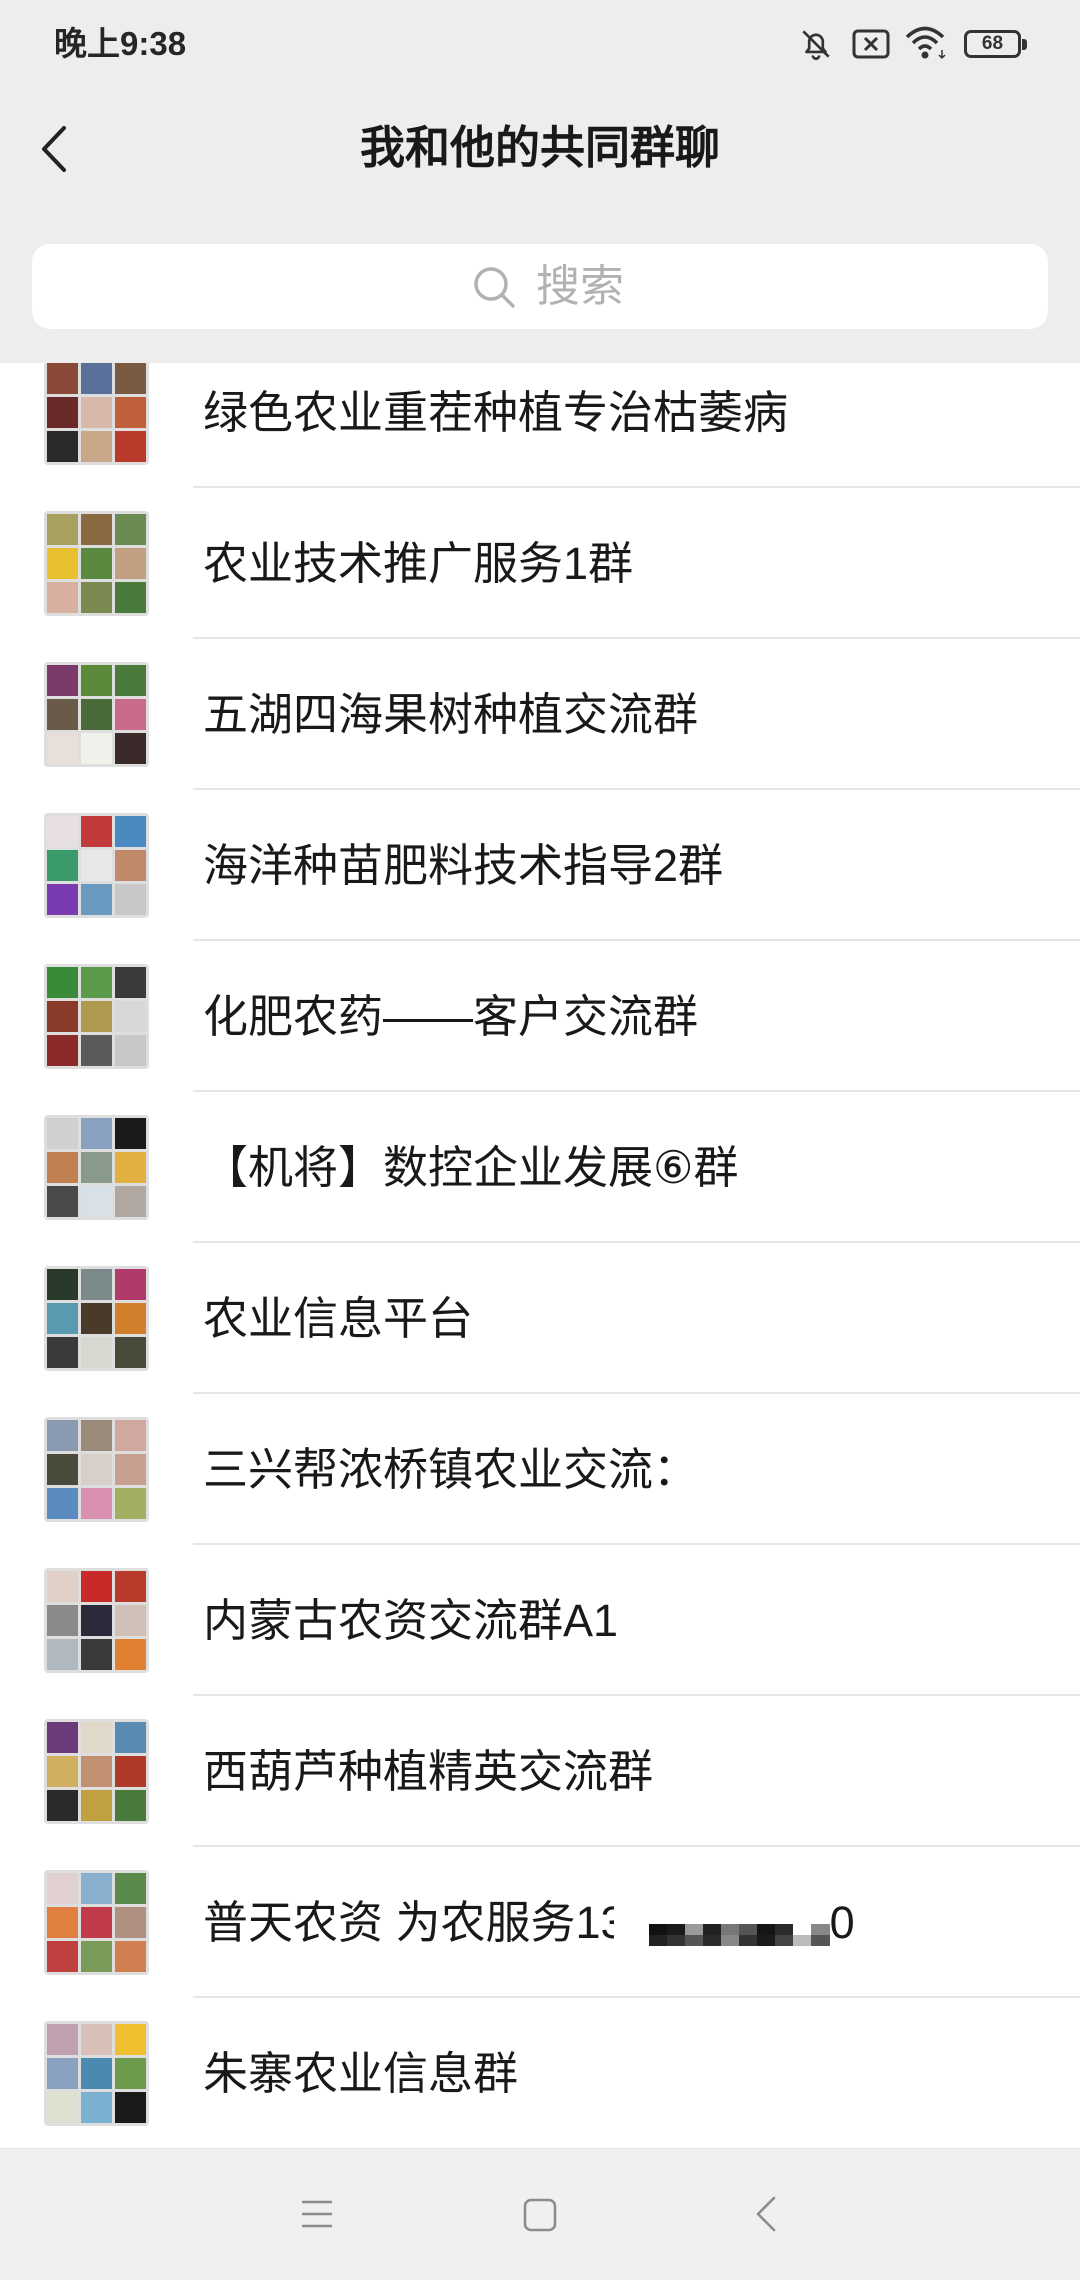  Describe the element at coordinates (494, 287) in the screenshot. I see `search-icon` at that location.